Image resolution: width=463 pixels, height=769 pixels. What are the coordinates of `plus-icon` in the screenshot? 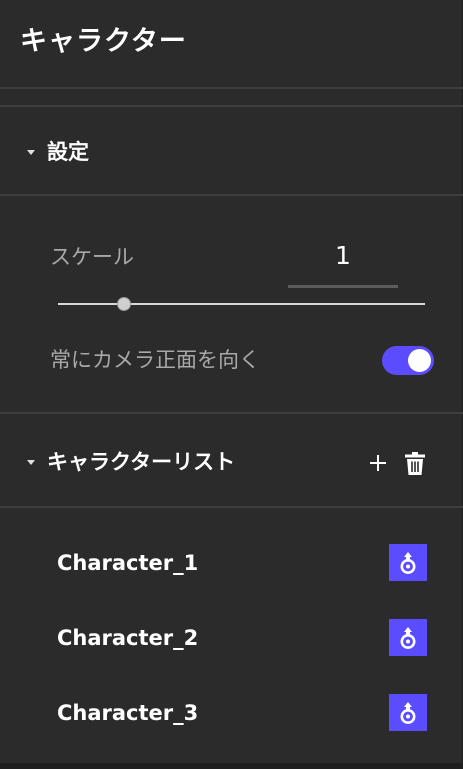 It's located at (378, 463).